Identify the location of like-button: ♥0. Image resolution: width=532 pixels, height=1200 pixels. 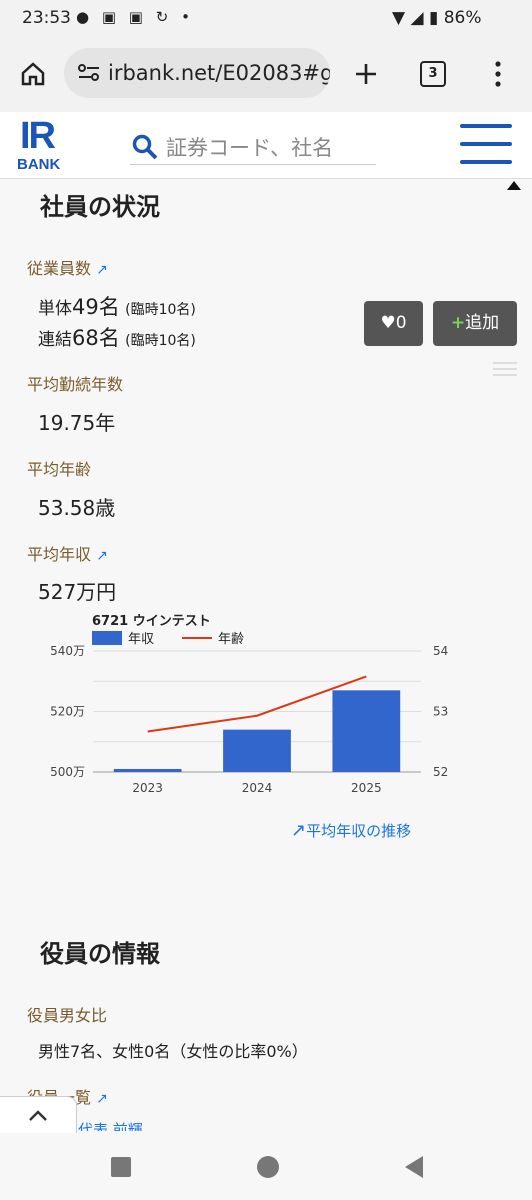
(393, 323).